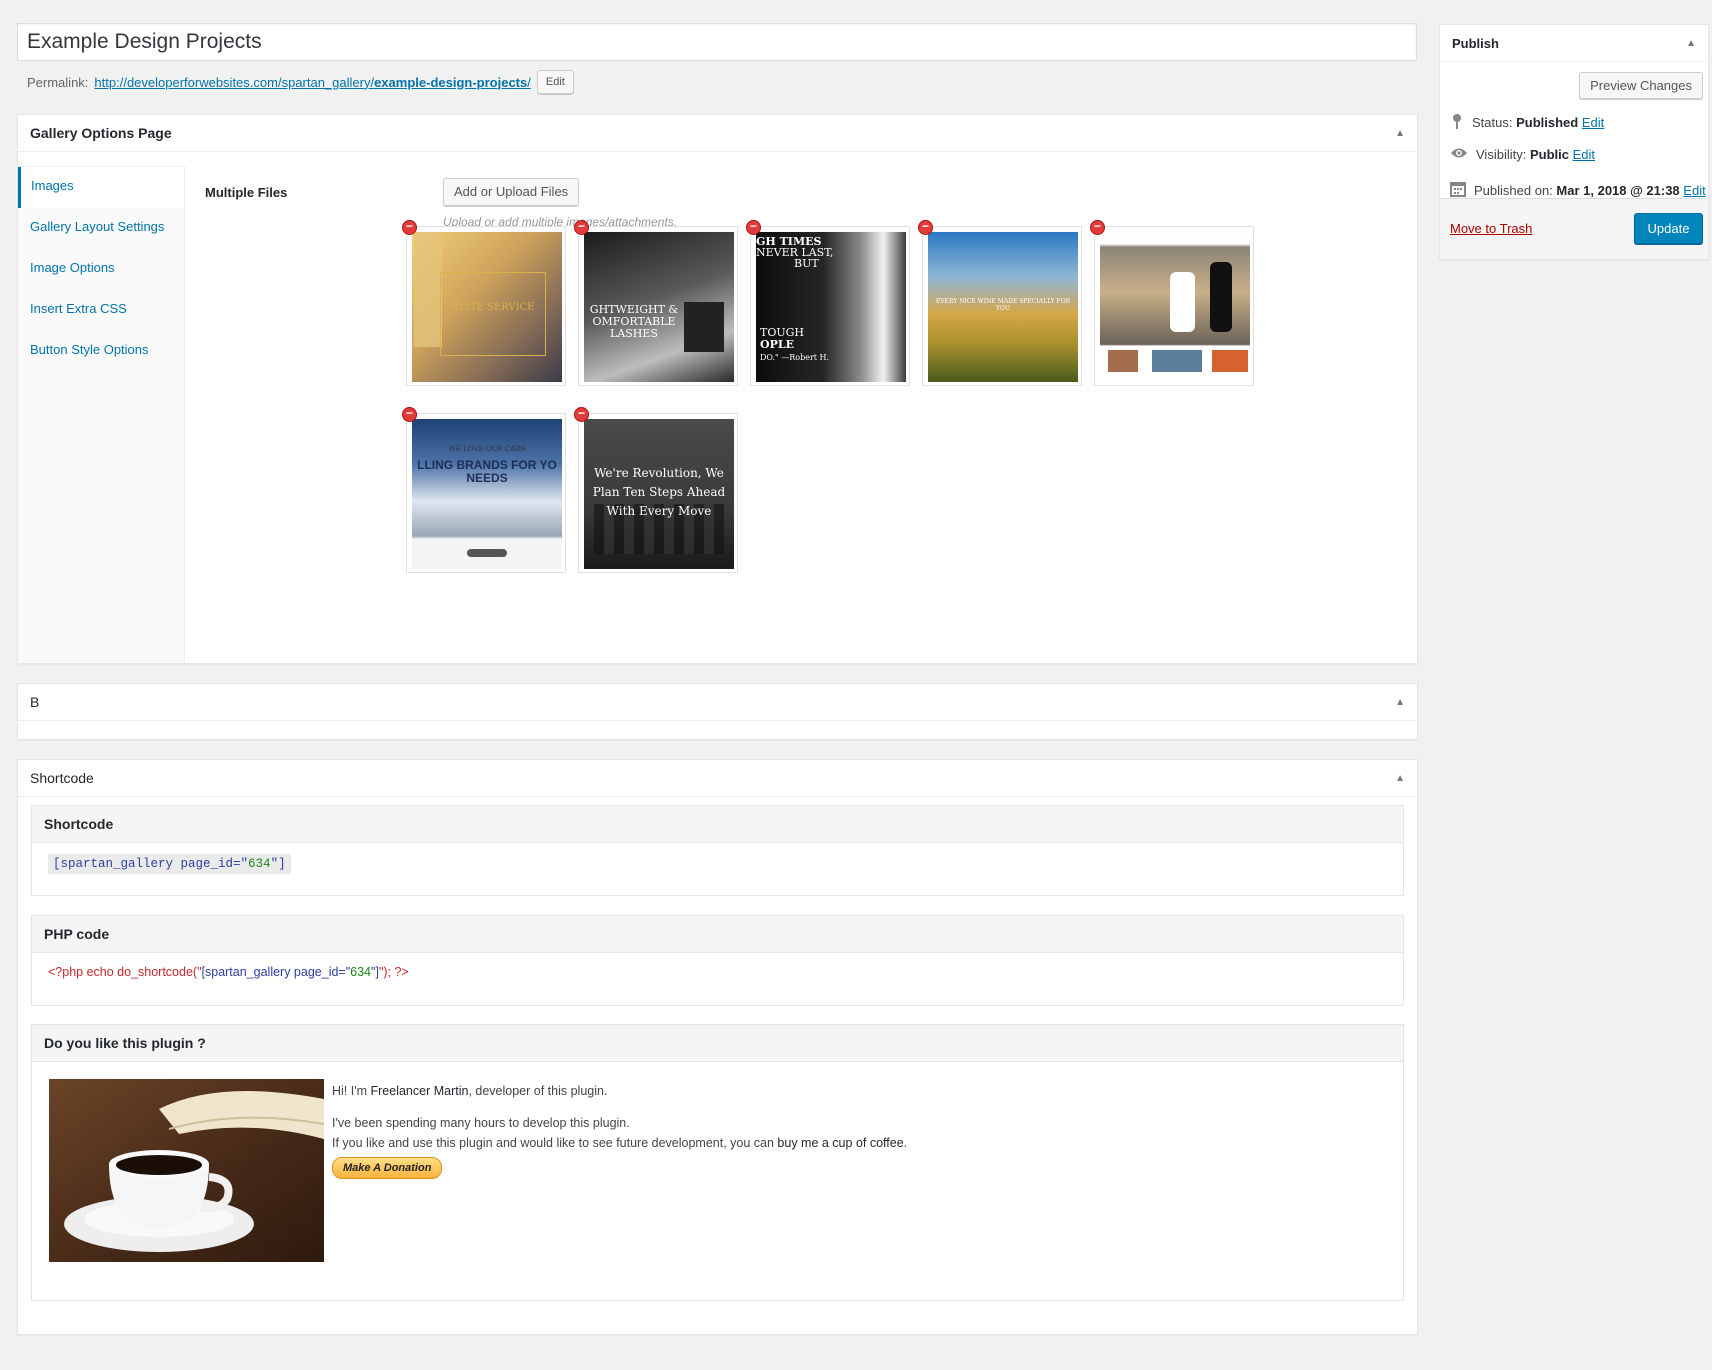  I want to click on thumbnail-text: LLING BRANDS FOR YO NEEDS, so click(487, 471).